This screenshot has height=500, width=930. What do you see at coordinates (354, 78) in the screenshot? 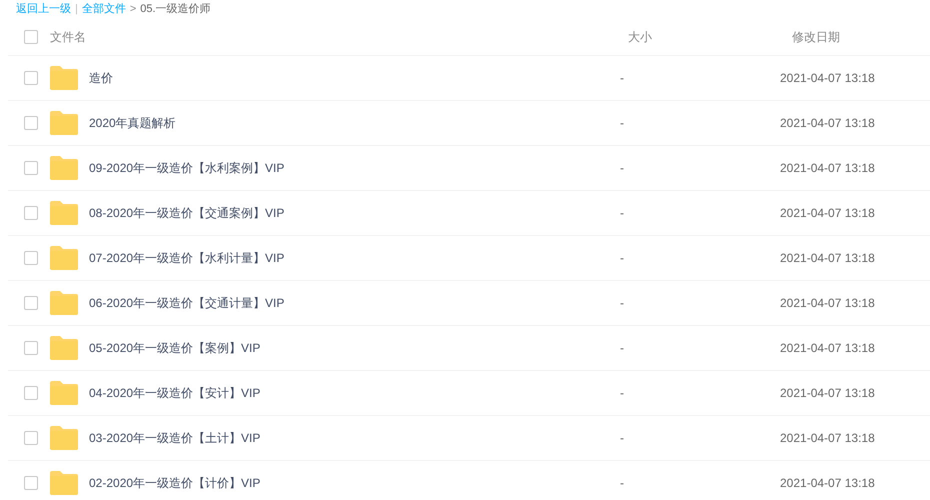
I see `file-name: 造价` at bounding box center [354, 78].